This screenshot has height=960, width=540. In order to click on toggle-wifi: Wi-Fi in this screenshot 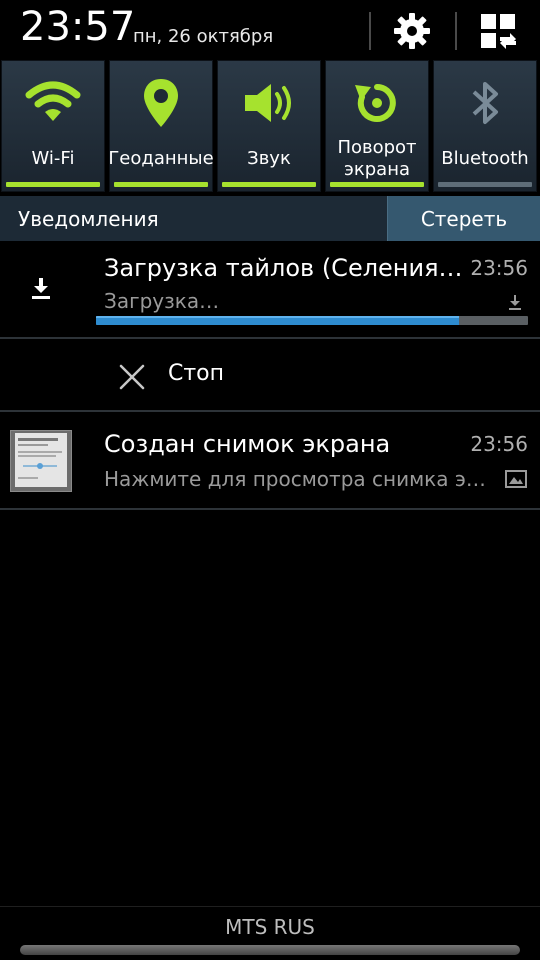, I will do `click(53, 126)`.